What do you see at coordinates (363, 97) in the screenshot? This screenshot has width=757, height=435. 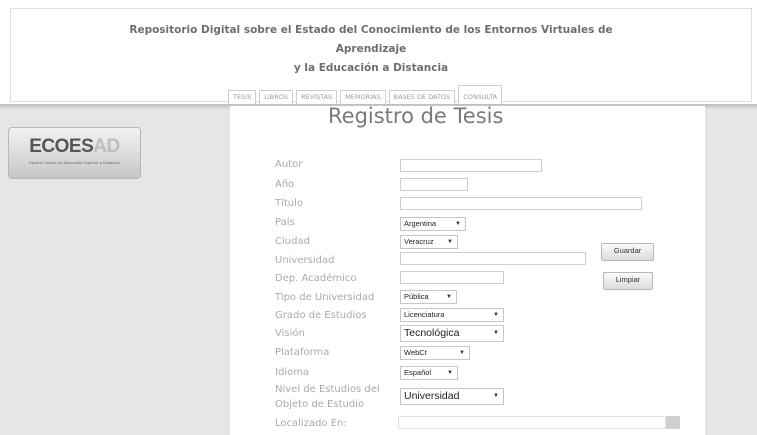 I see `tab-memorias: MEMORIAS` at bounding box center [363, 97].